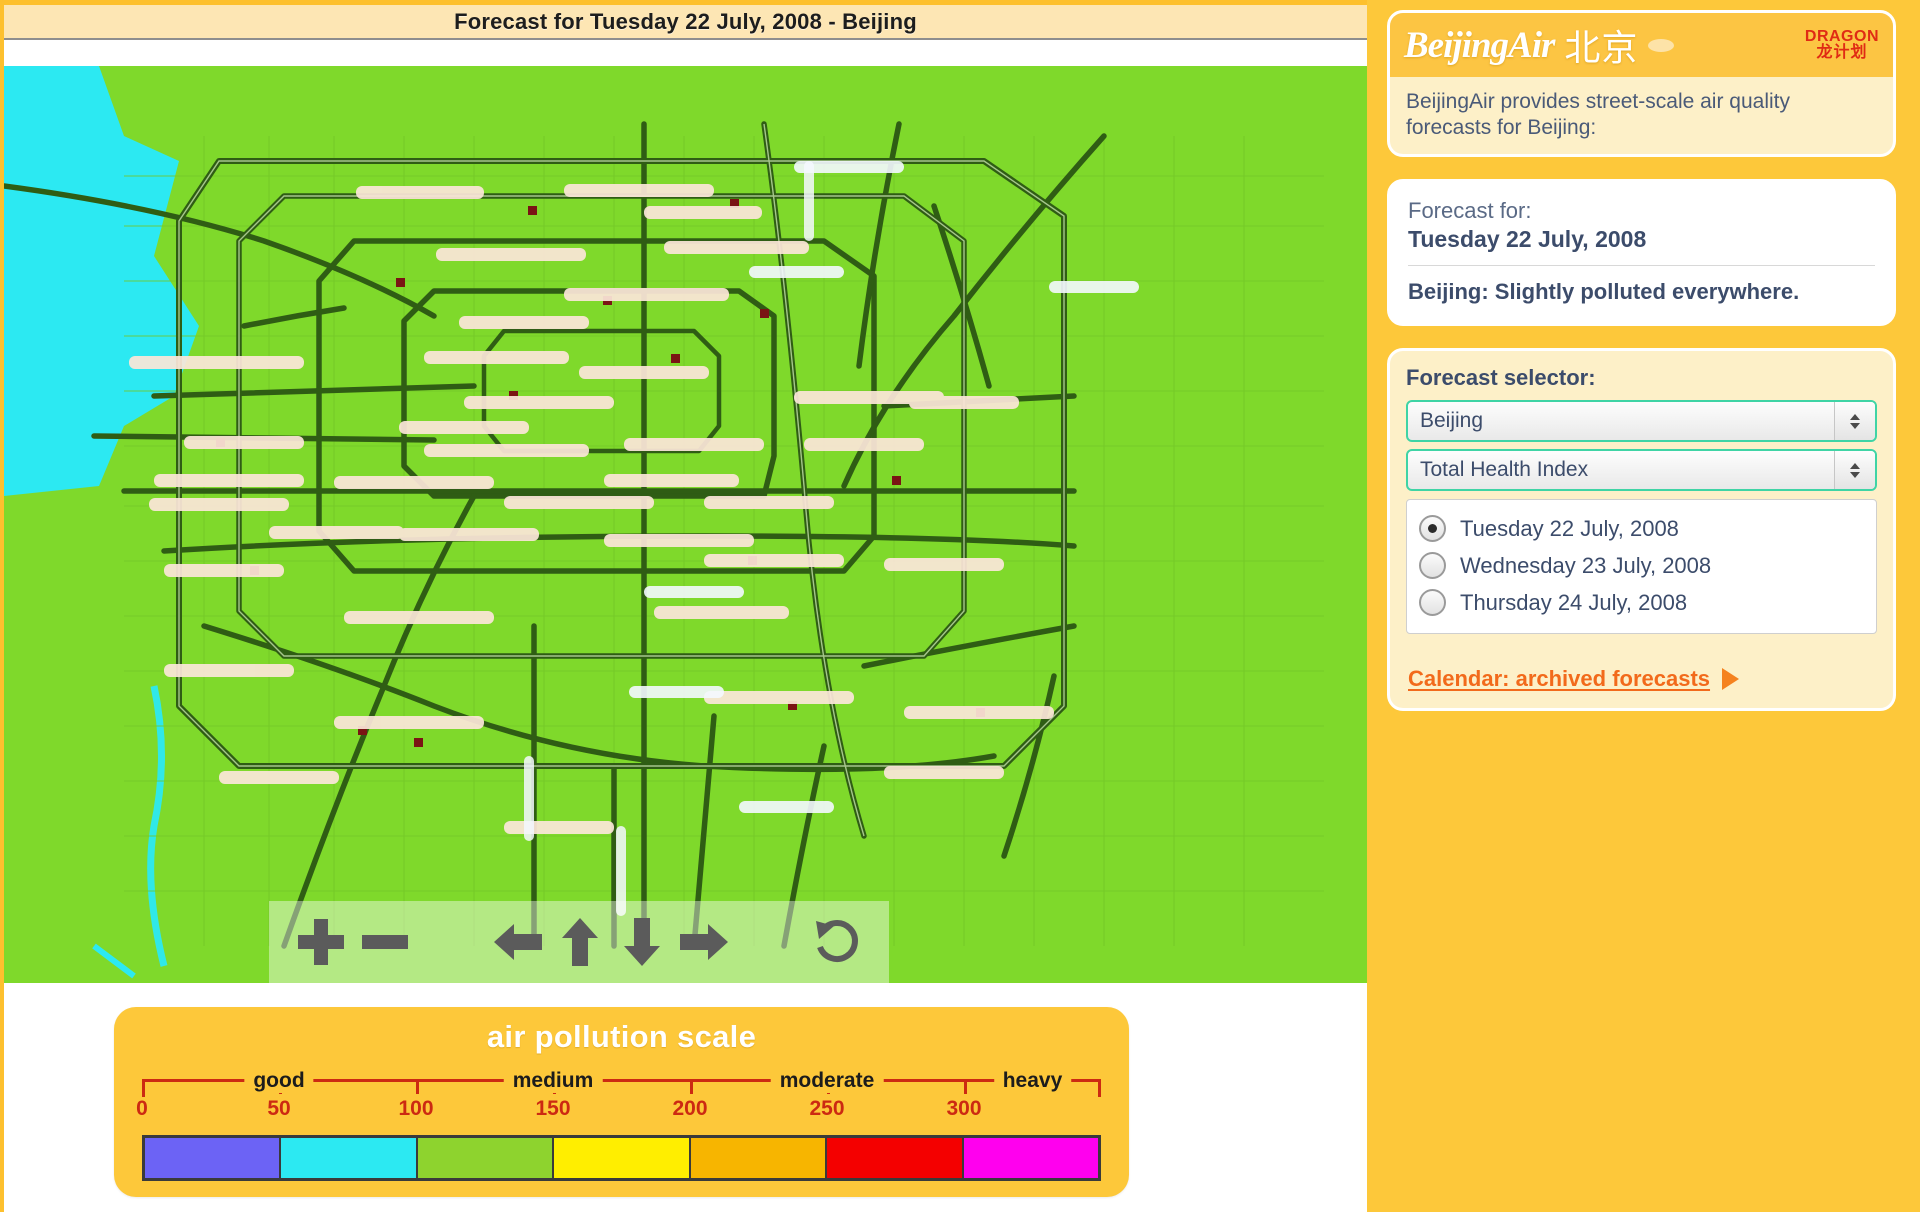 The width and height of the screenshot is (1920, 1212). What do you see at coordinates (837, 942) in the screenshot?
I see `reset-view-icon` at bounding box center [837, 942].